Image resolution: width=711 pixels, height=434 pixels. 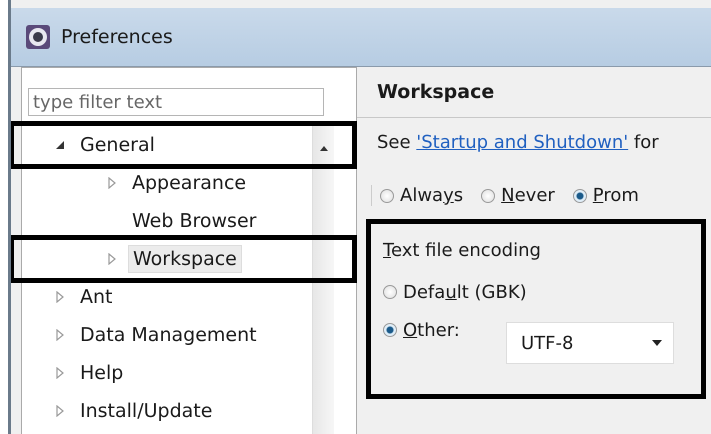 What do you see at coordinates (462, 250) in the screenshot?
I see `group-title: Text file encoding` at bounding box center [462, 250].